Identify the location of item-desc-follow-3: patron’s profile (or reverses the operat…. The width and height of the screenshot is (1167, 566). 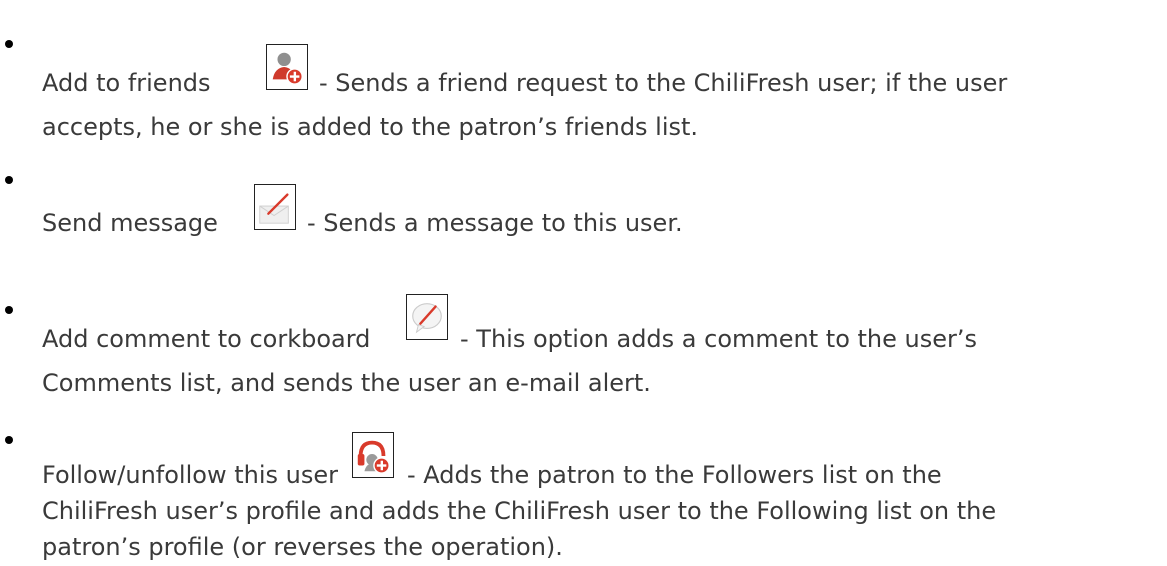
(302, 547).